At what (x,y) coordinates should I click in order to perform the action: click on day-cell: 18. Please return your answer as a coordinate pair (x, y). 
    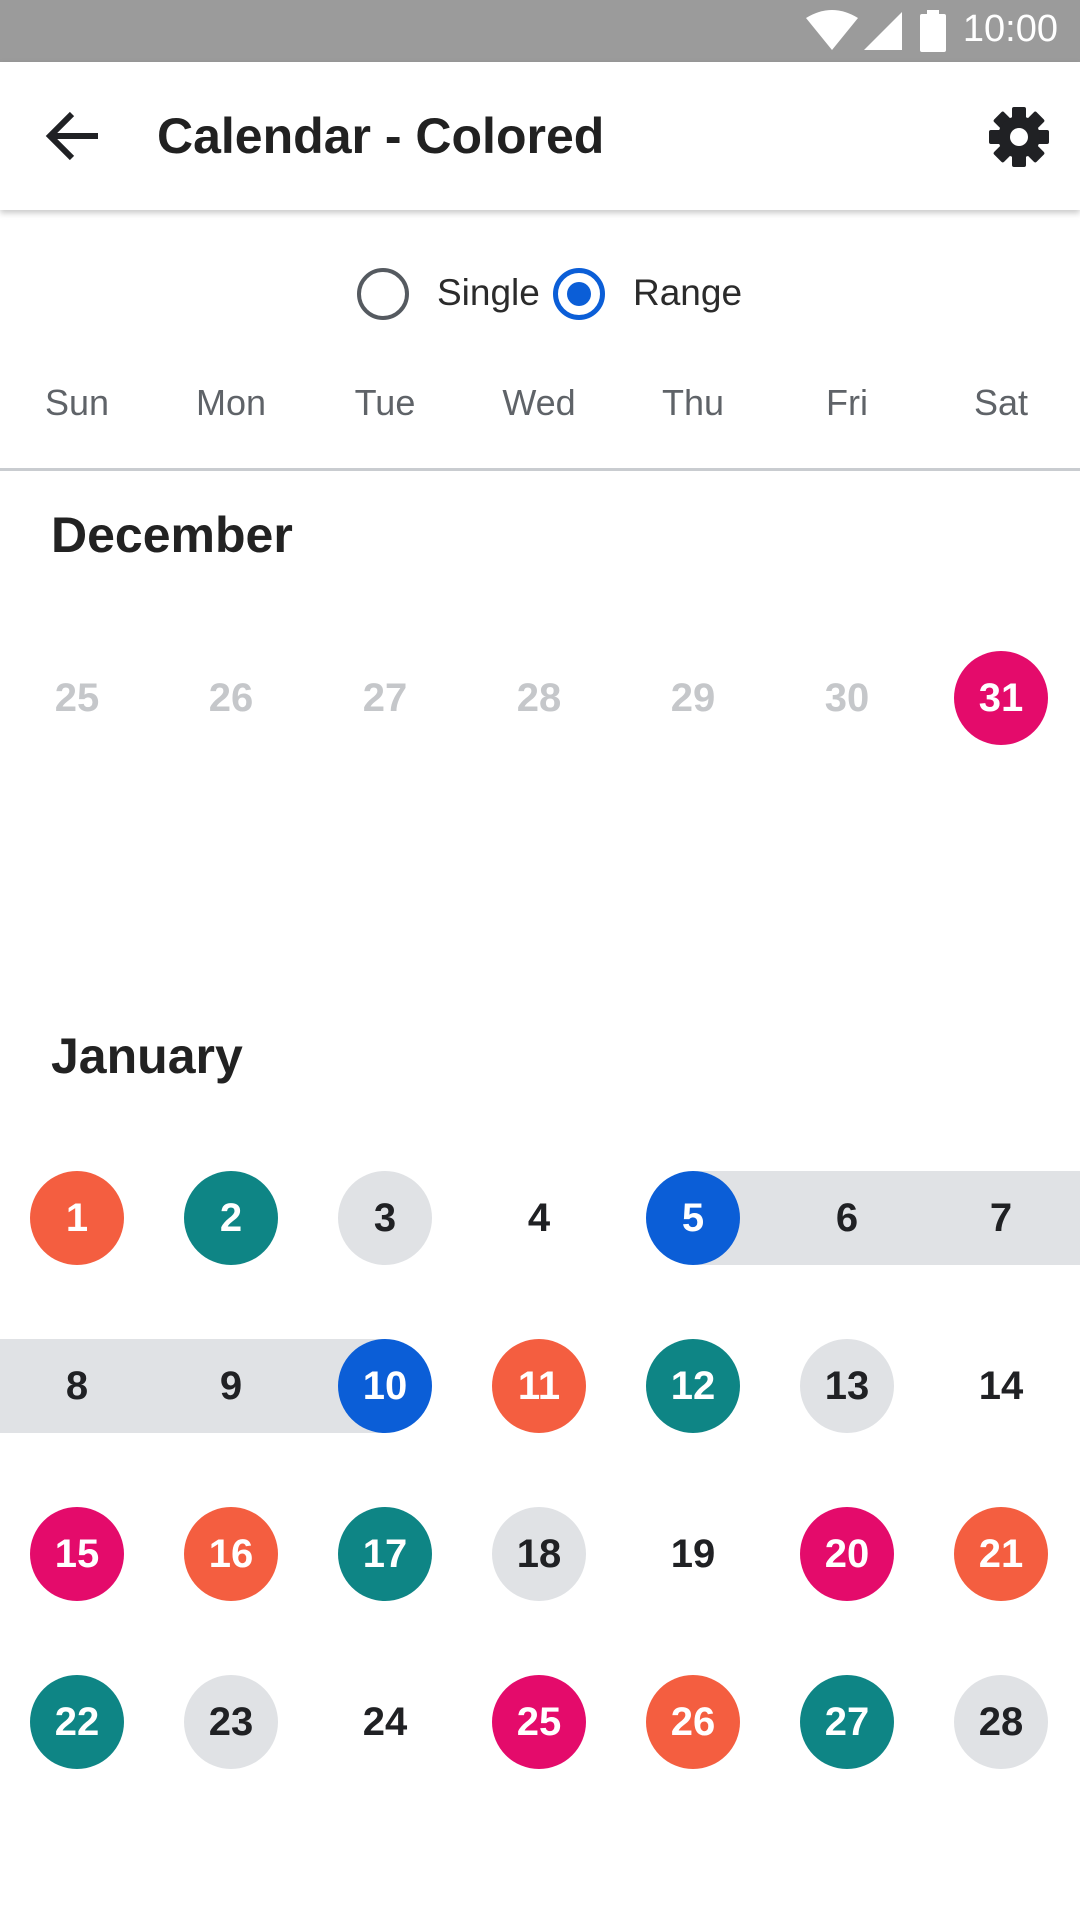
    Looking at the image, I should click on (539, 1554).